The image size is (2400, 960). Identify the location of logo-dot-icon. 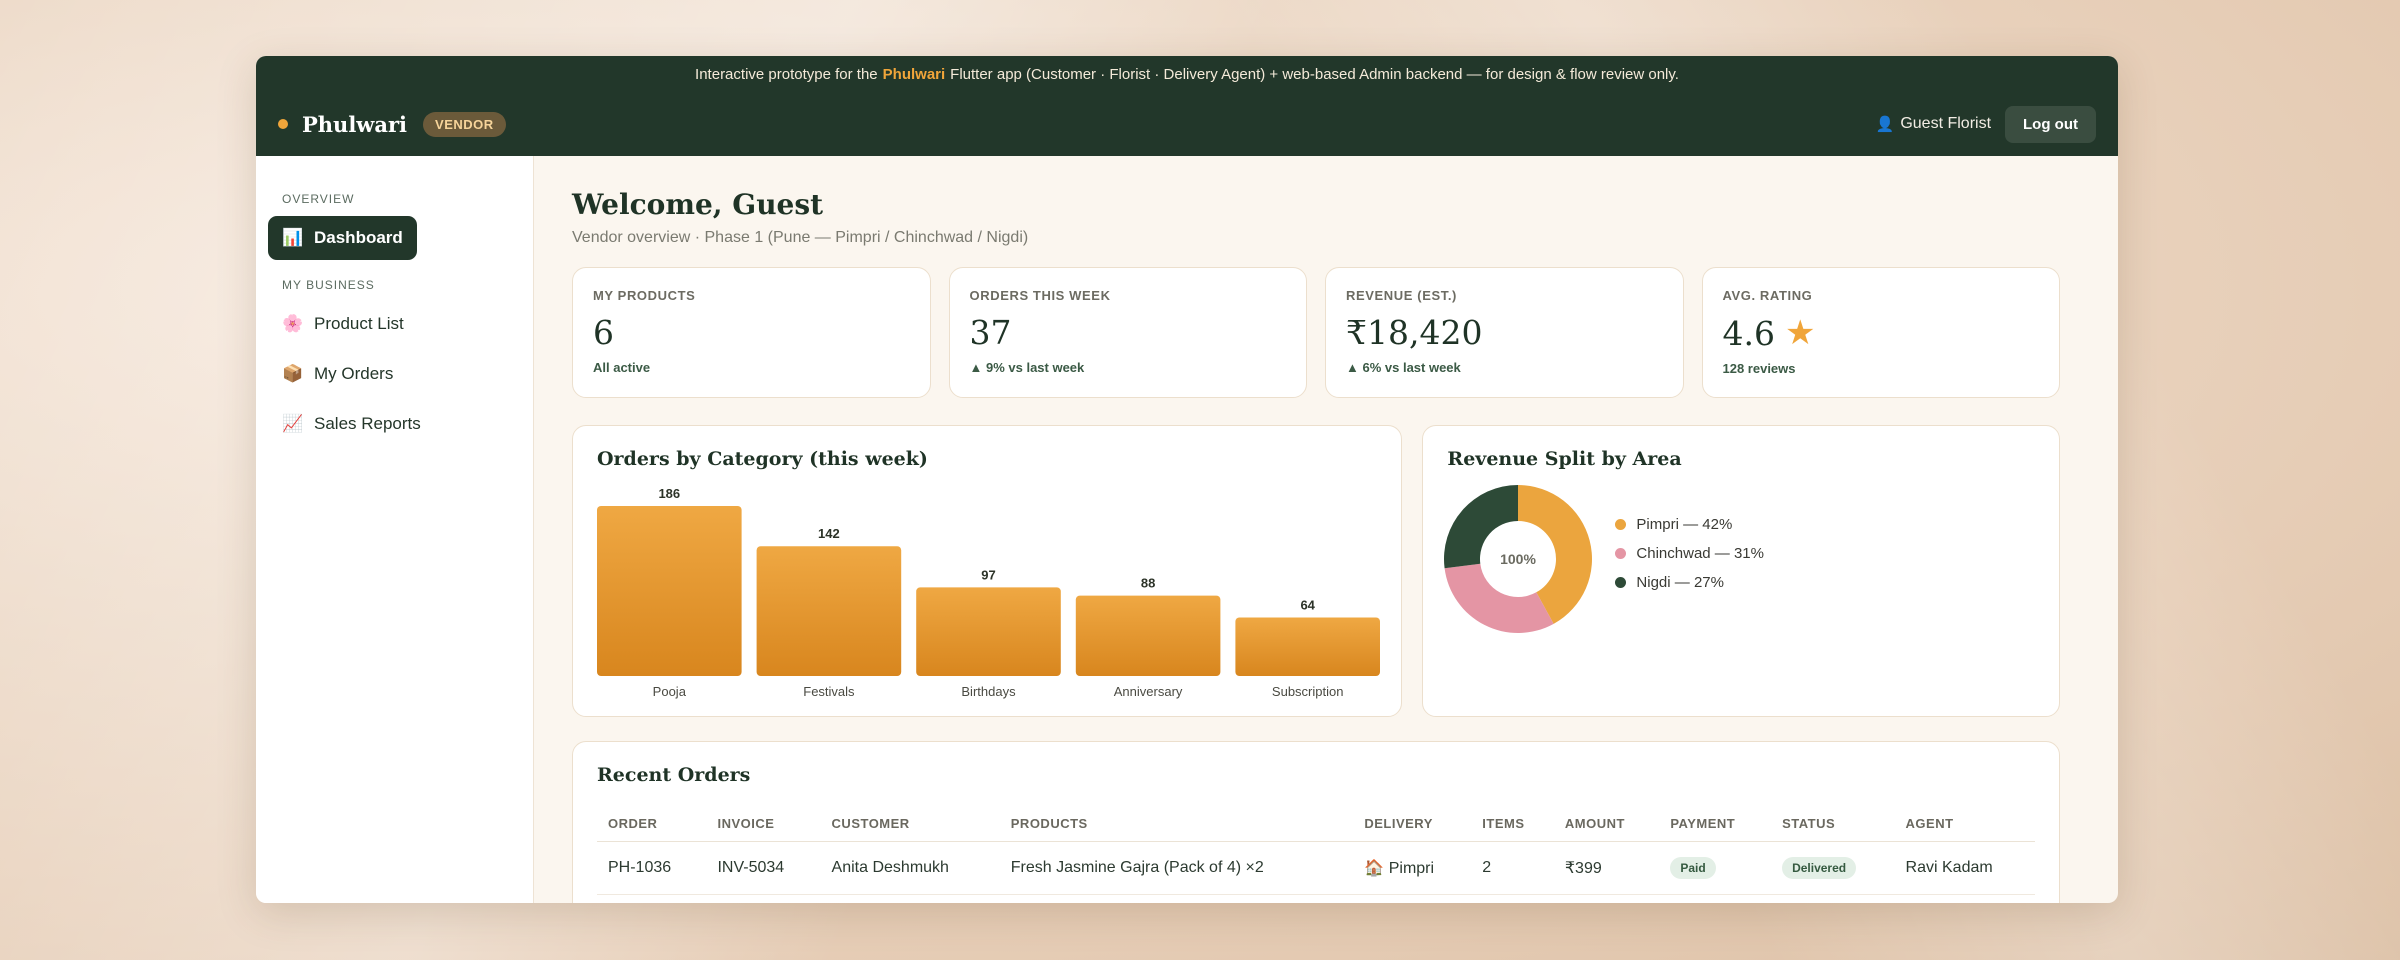
(283, 124).